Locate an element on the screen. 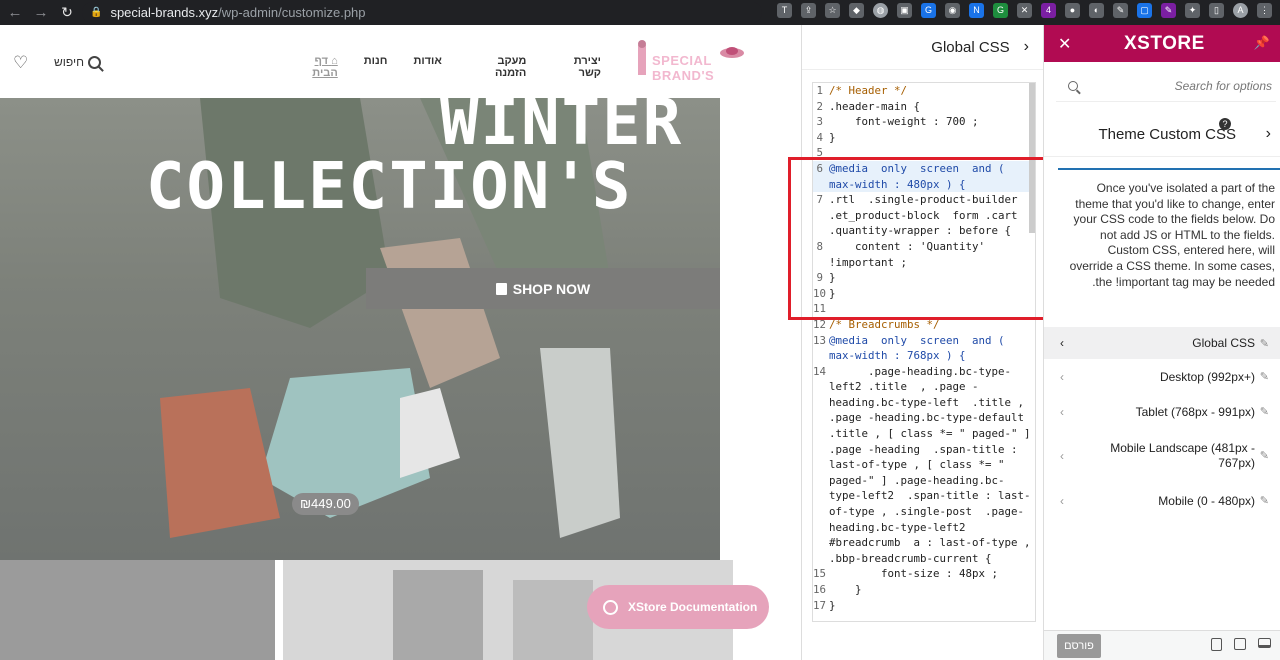 This screenshot has width=1280, height=660. css-item-desktop: ‹ Desktop (992px+) ✎ is located at coordinates (1162, 376).